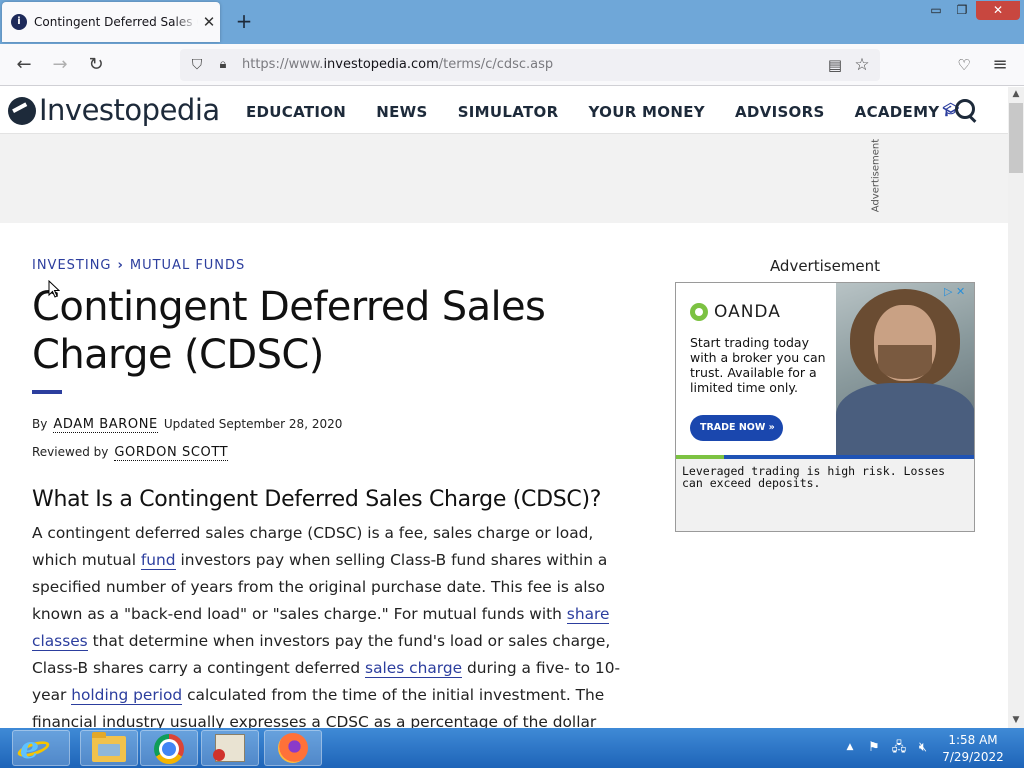 The height and width of the screenshot is (768, 1024). What do you see at coordinates (699, 311) in the screenshot?
I see `oanda-logo-mark-icon` at bounding box center [699, 311].